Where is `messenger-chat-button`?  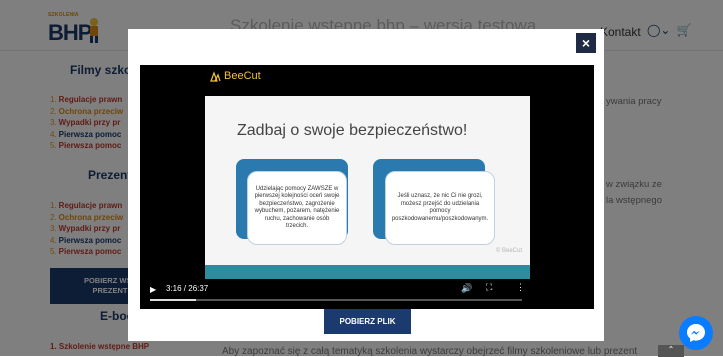
messenger-chat-button is located at coordinates (696, 333).